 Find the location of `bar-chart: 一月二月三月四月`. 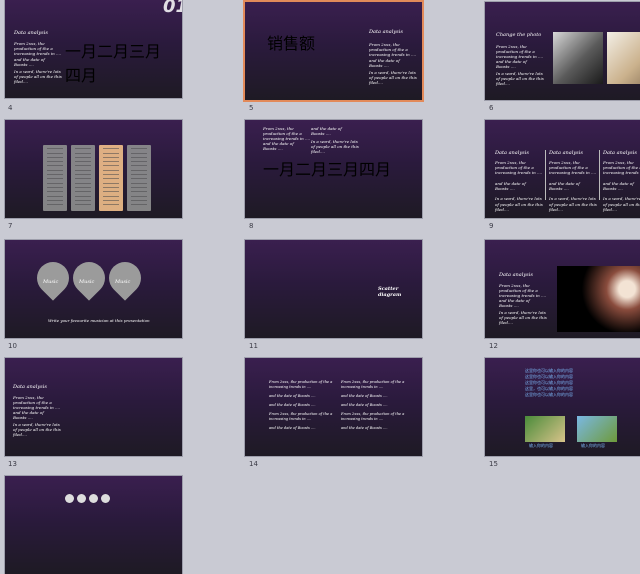

bar-chart: 一月二月三月四月 is located at coordinates (115, 68).